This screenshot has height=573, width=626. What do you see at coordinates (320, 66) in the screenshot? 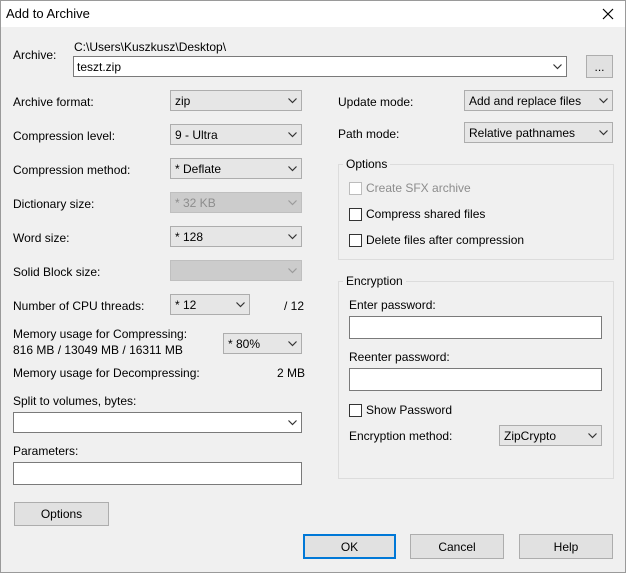
I see `archive-name-combo: teszt.zip` at bounding box center [320, 66].